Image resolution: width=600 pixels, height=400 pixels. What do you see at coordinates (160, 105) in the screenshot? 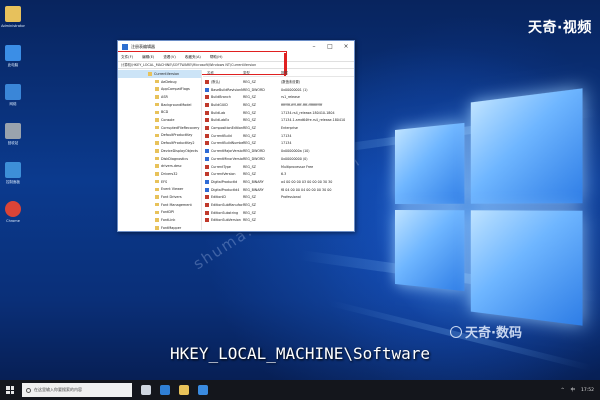
I see `tree-item: BackgroundModel` at bounding box center [160, 105].